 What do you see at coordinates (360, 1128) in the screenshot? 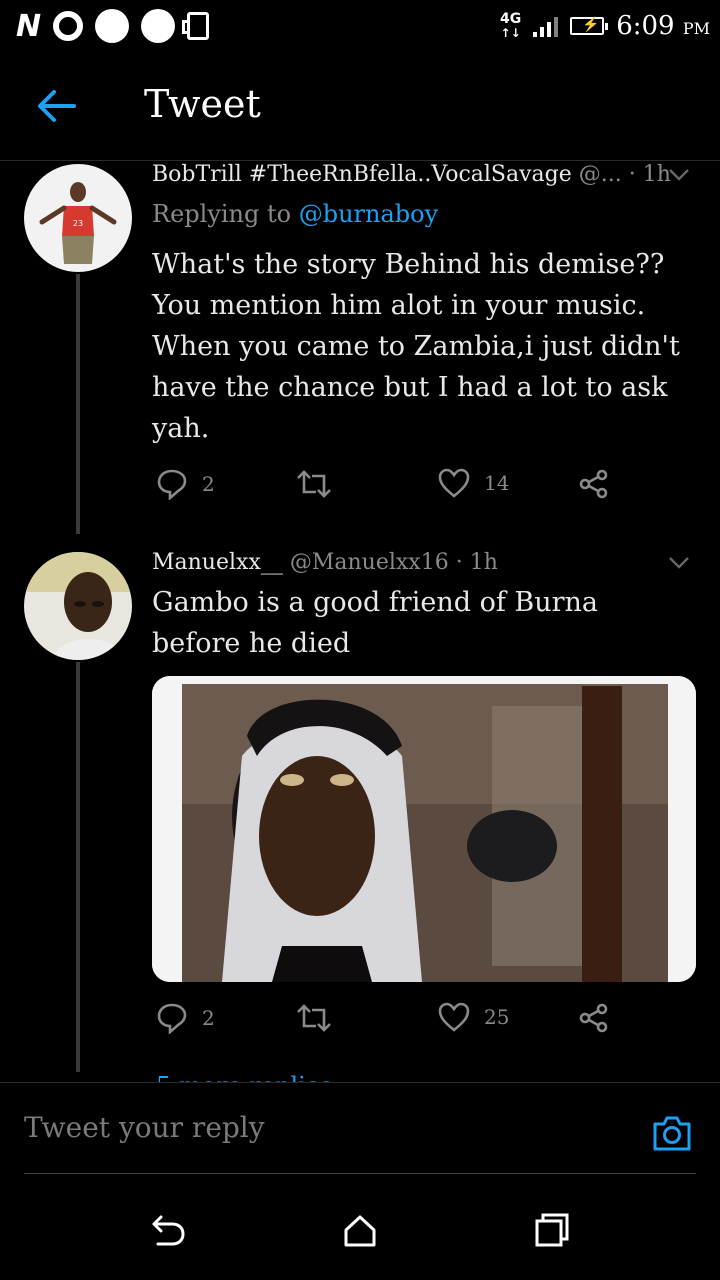
I see `reply-bar: Tweet your reply` at bounding box center [360, 1128].